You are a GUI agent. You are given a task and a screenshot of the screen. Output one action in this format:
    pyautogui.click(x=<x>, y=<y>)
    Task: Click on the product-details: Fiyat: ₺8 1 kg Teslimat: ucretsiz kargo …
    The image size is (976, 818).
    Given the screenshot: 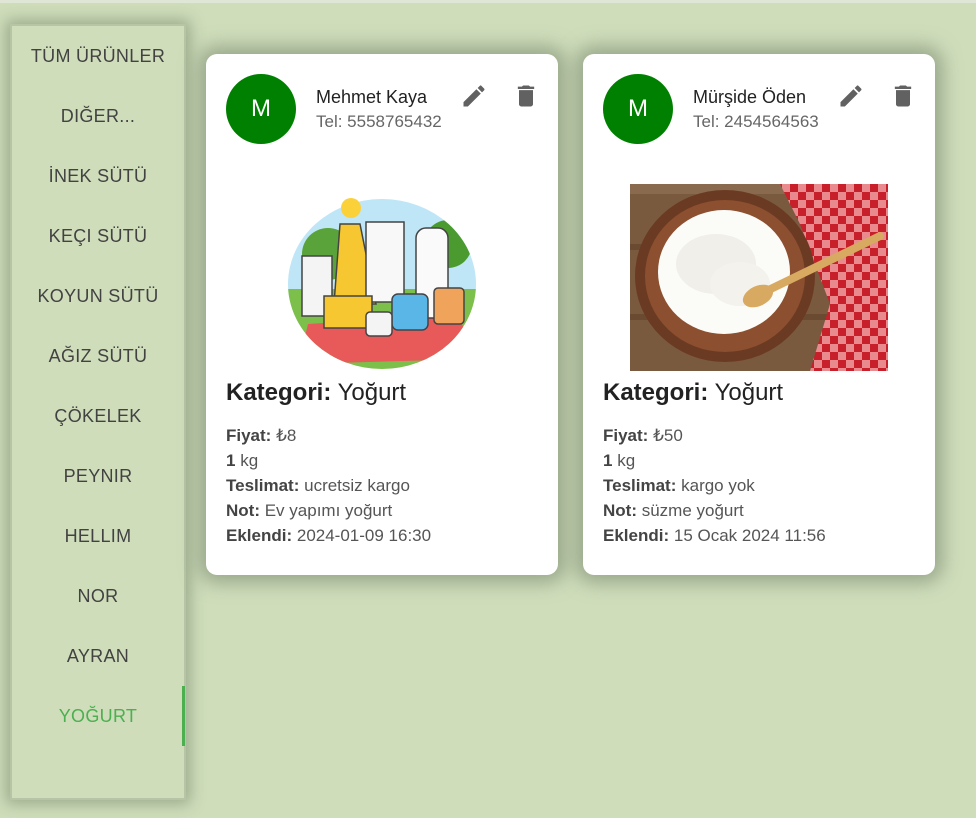 What is the action you would take?
    pyautogui.click(x=328, y=485)
    